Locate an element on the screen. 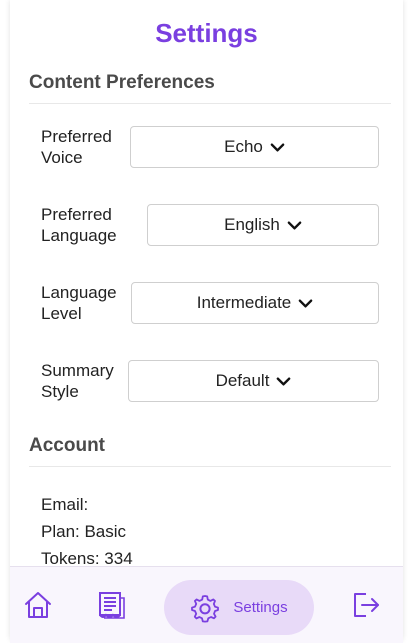 The image size is (413, 643). language-level-value: Intermediate is located at coordinates (244, 302).